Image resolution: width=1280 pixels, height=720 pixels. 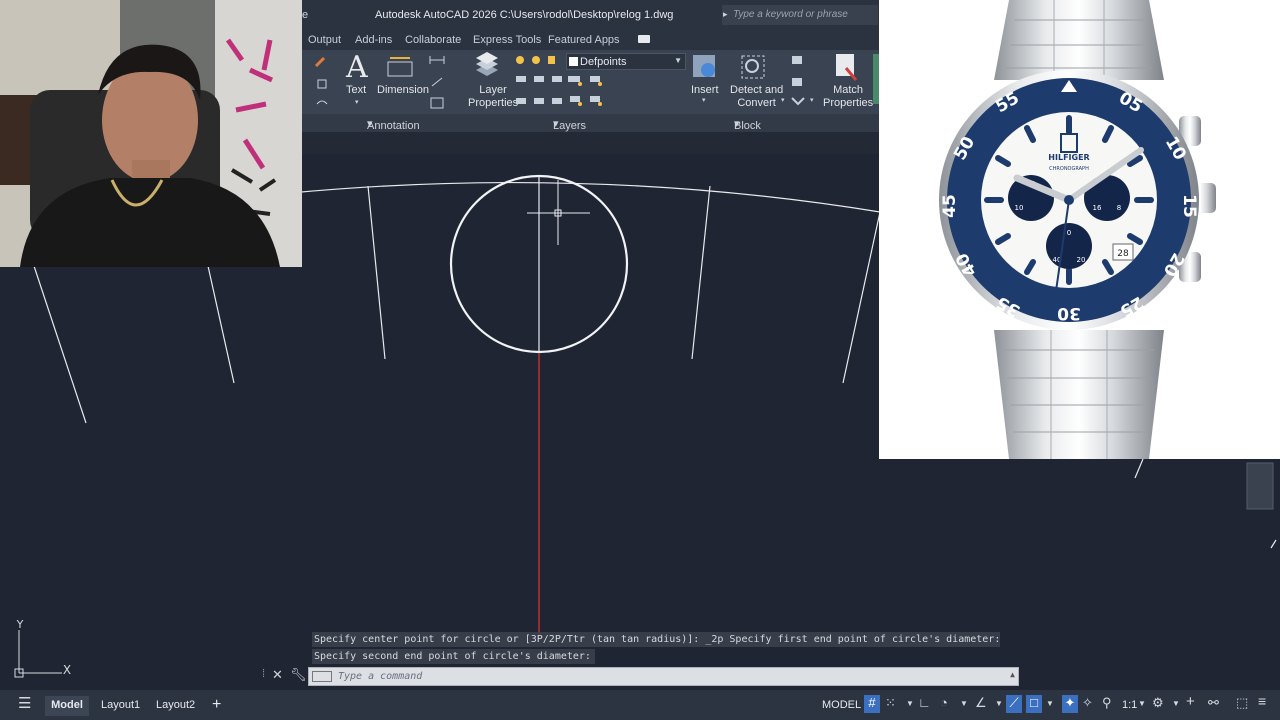 I want to click on subdial-label: 0, so click(x=1069, y=233).